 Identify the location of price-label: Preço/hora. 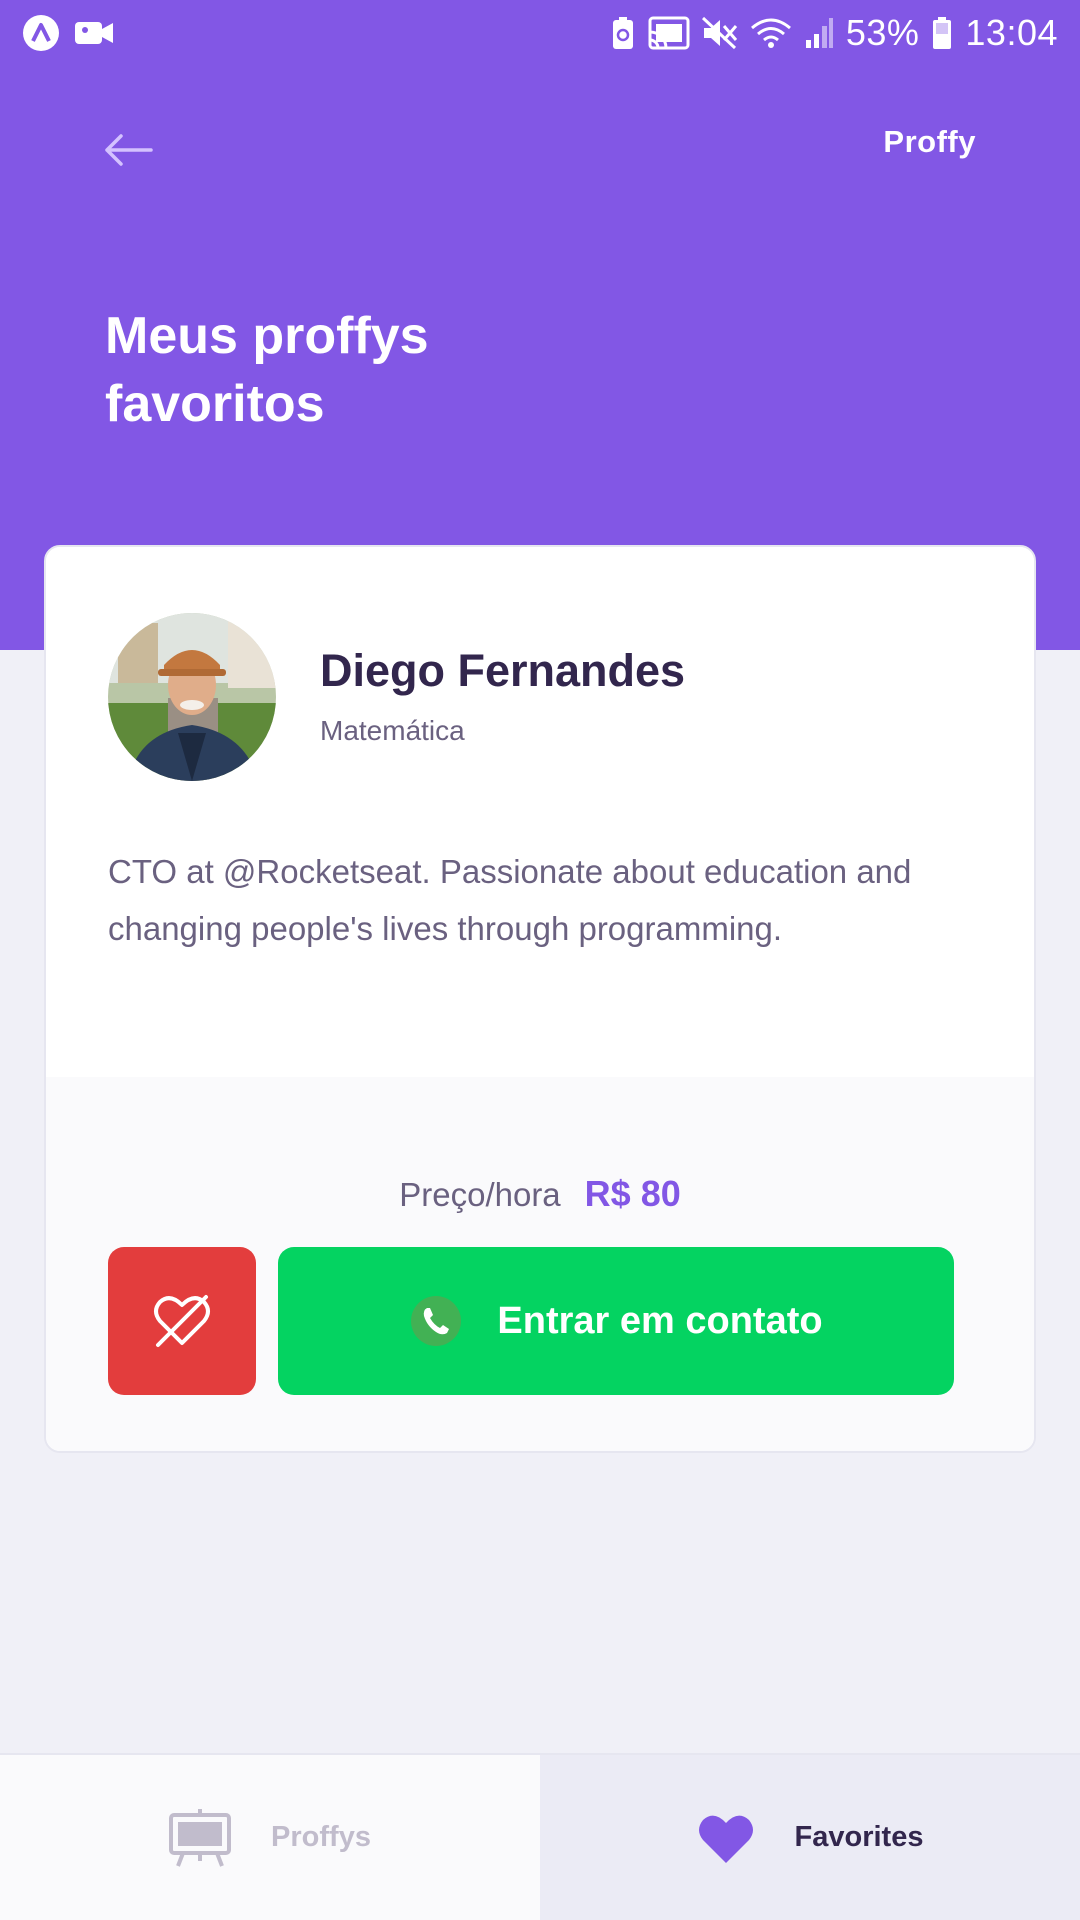
(480, 1194).